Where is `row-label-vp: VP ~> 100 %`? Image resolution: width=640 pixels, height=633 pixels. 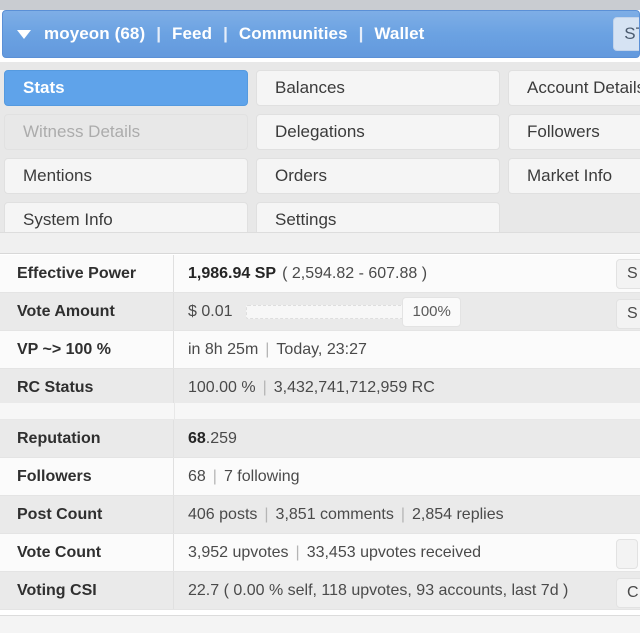
row-label-vp: VP ~> 100 % is located at coordinates (87, 349).